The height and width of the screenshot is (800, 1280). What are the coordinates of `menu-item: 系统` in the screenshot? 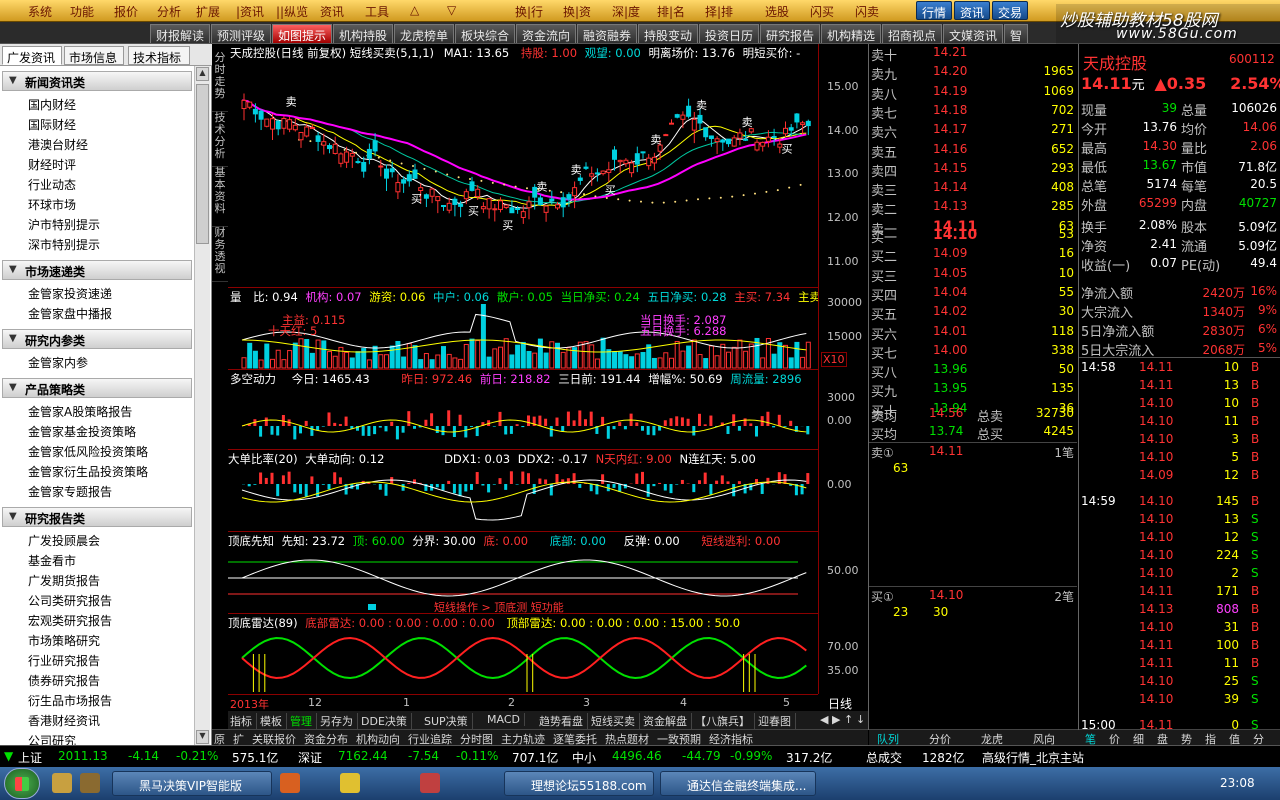 It's located at (40, 11).